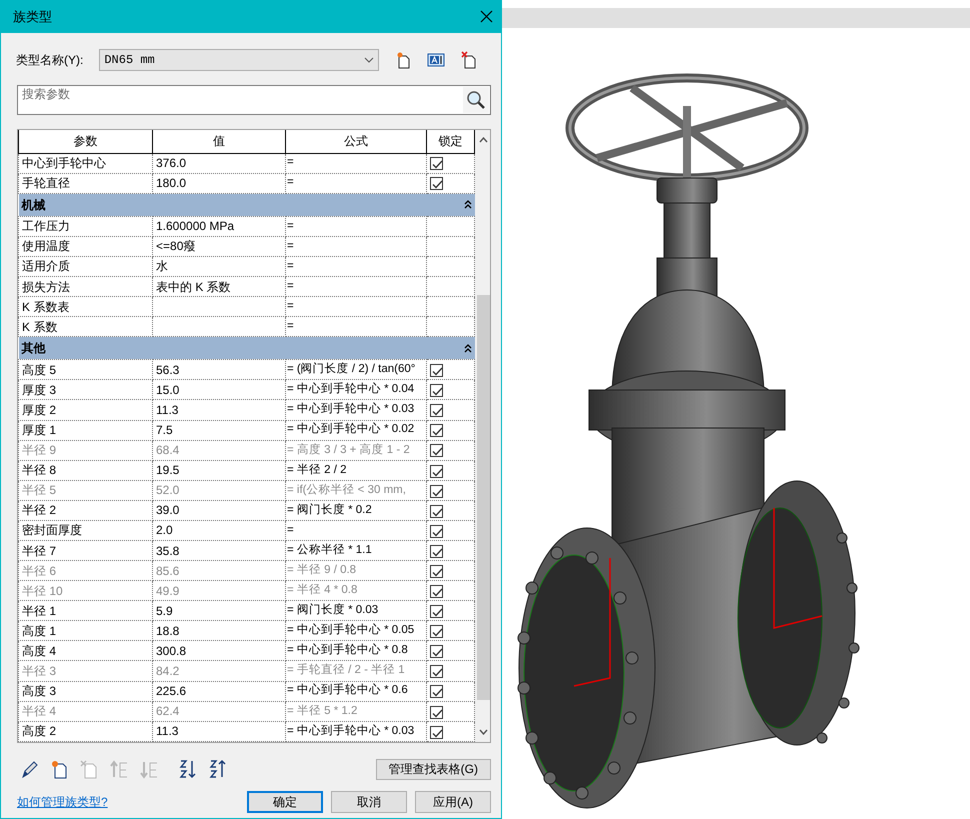 The width and height of the screenshot is (970, 819). I want to click on caret-icon, so click(369, 60).